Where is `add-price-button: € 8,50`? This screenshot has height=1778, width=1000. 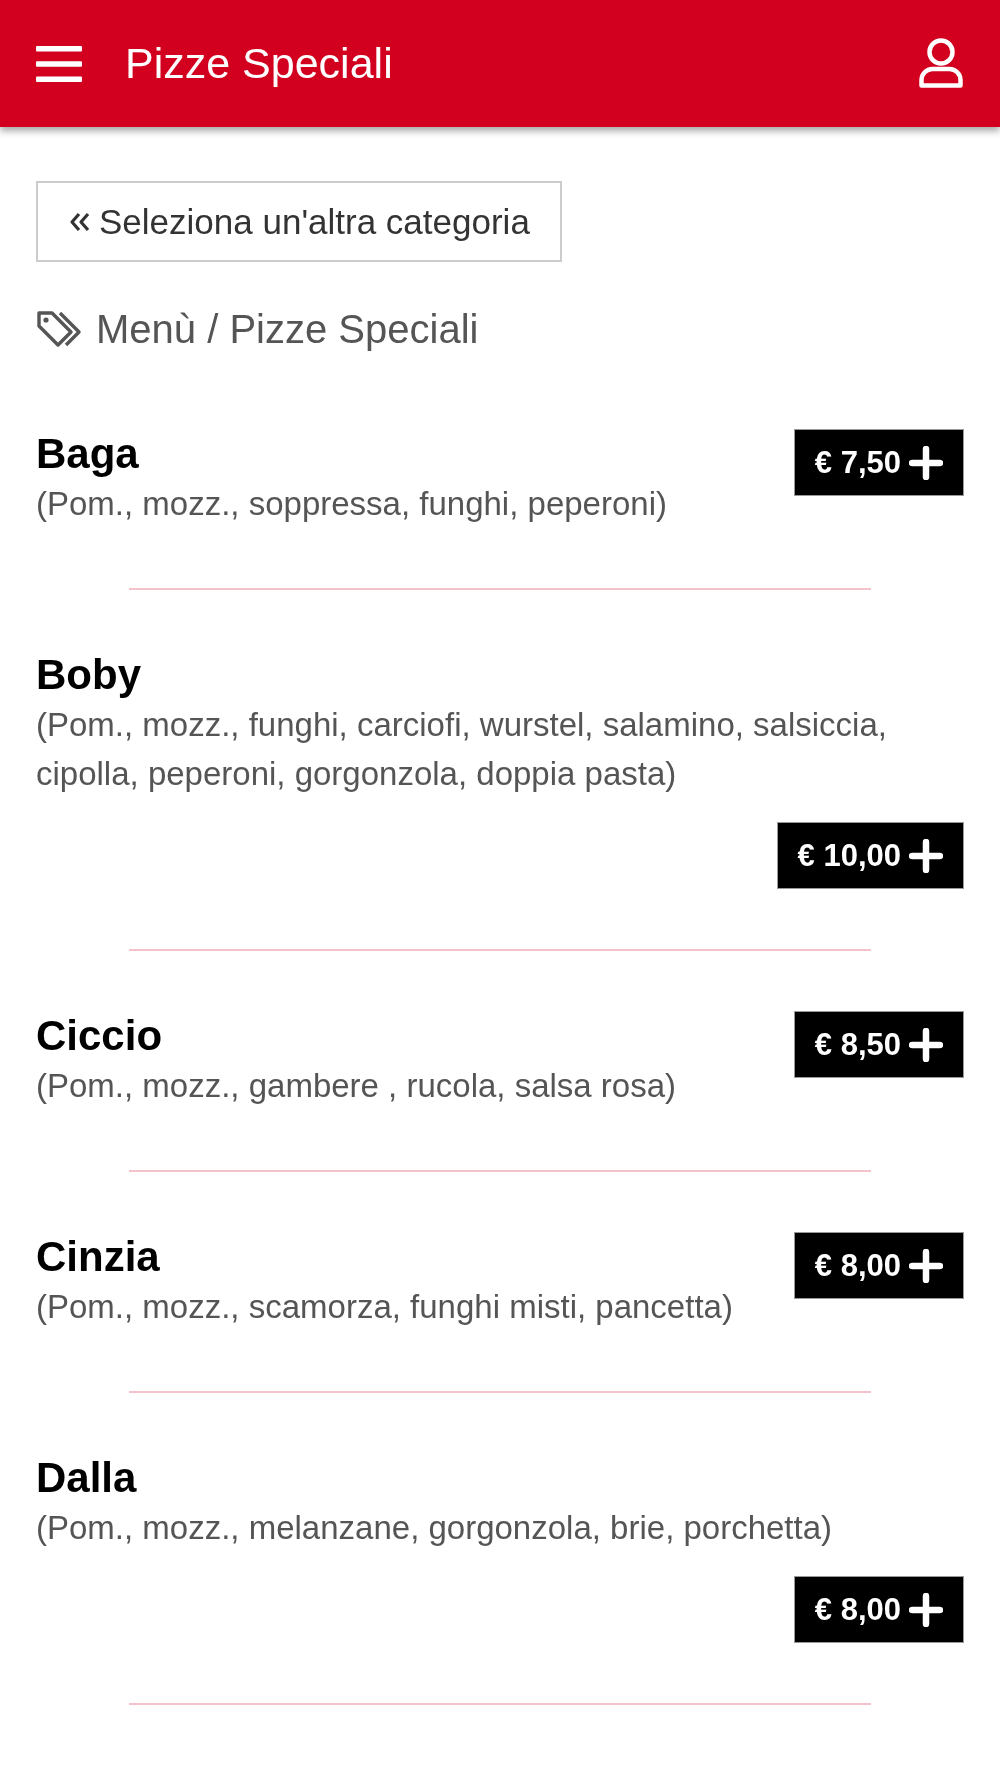 add-price-button: € 8,50 is located at coordinates (878, 1044).